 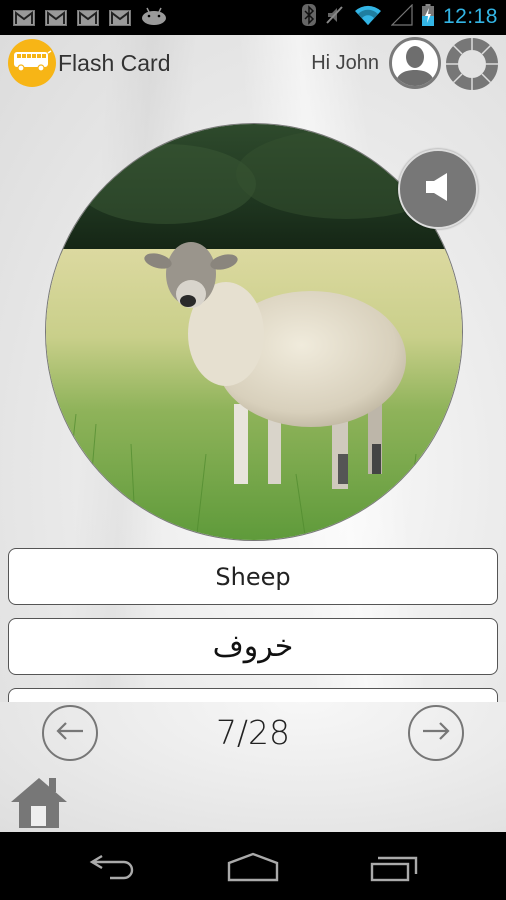 I want to click on app-logo, so click(x=32, y=63).